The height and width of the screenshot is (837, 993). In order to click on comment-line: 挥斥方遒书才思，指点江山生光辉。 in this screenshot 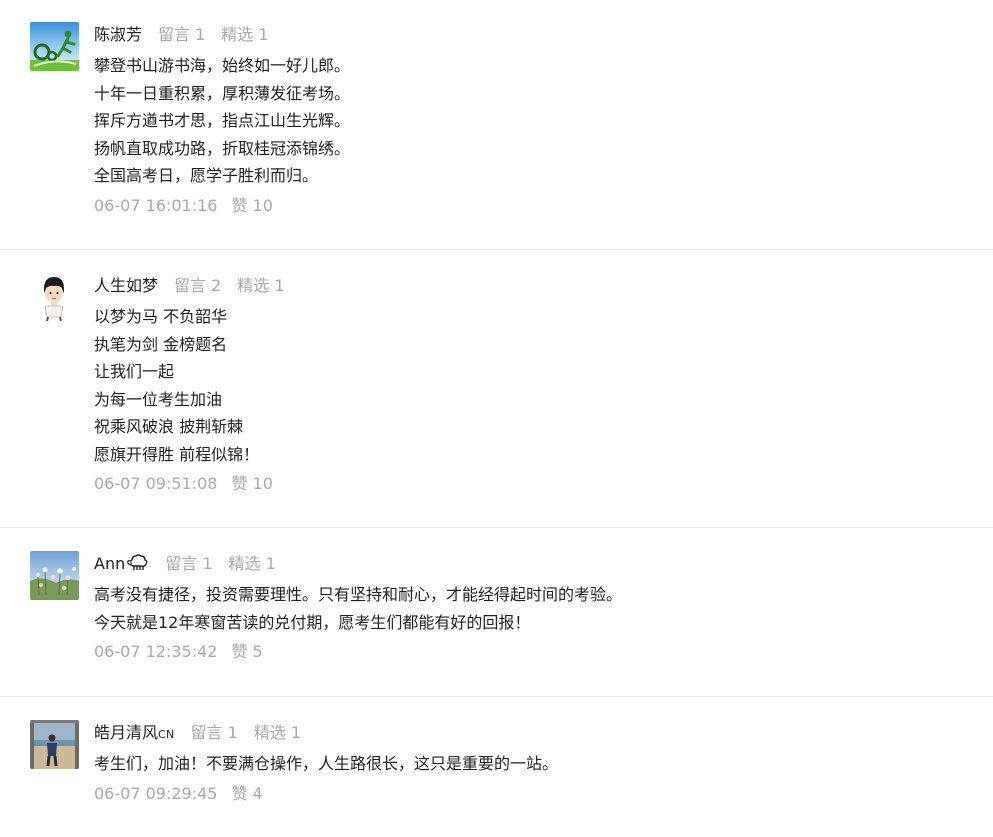, I will do `click(222, 120)`.